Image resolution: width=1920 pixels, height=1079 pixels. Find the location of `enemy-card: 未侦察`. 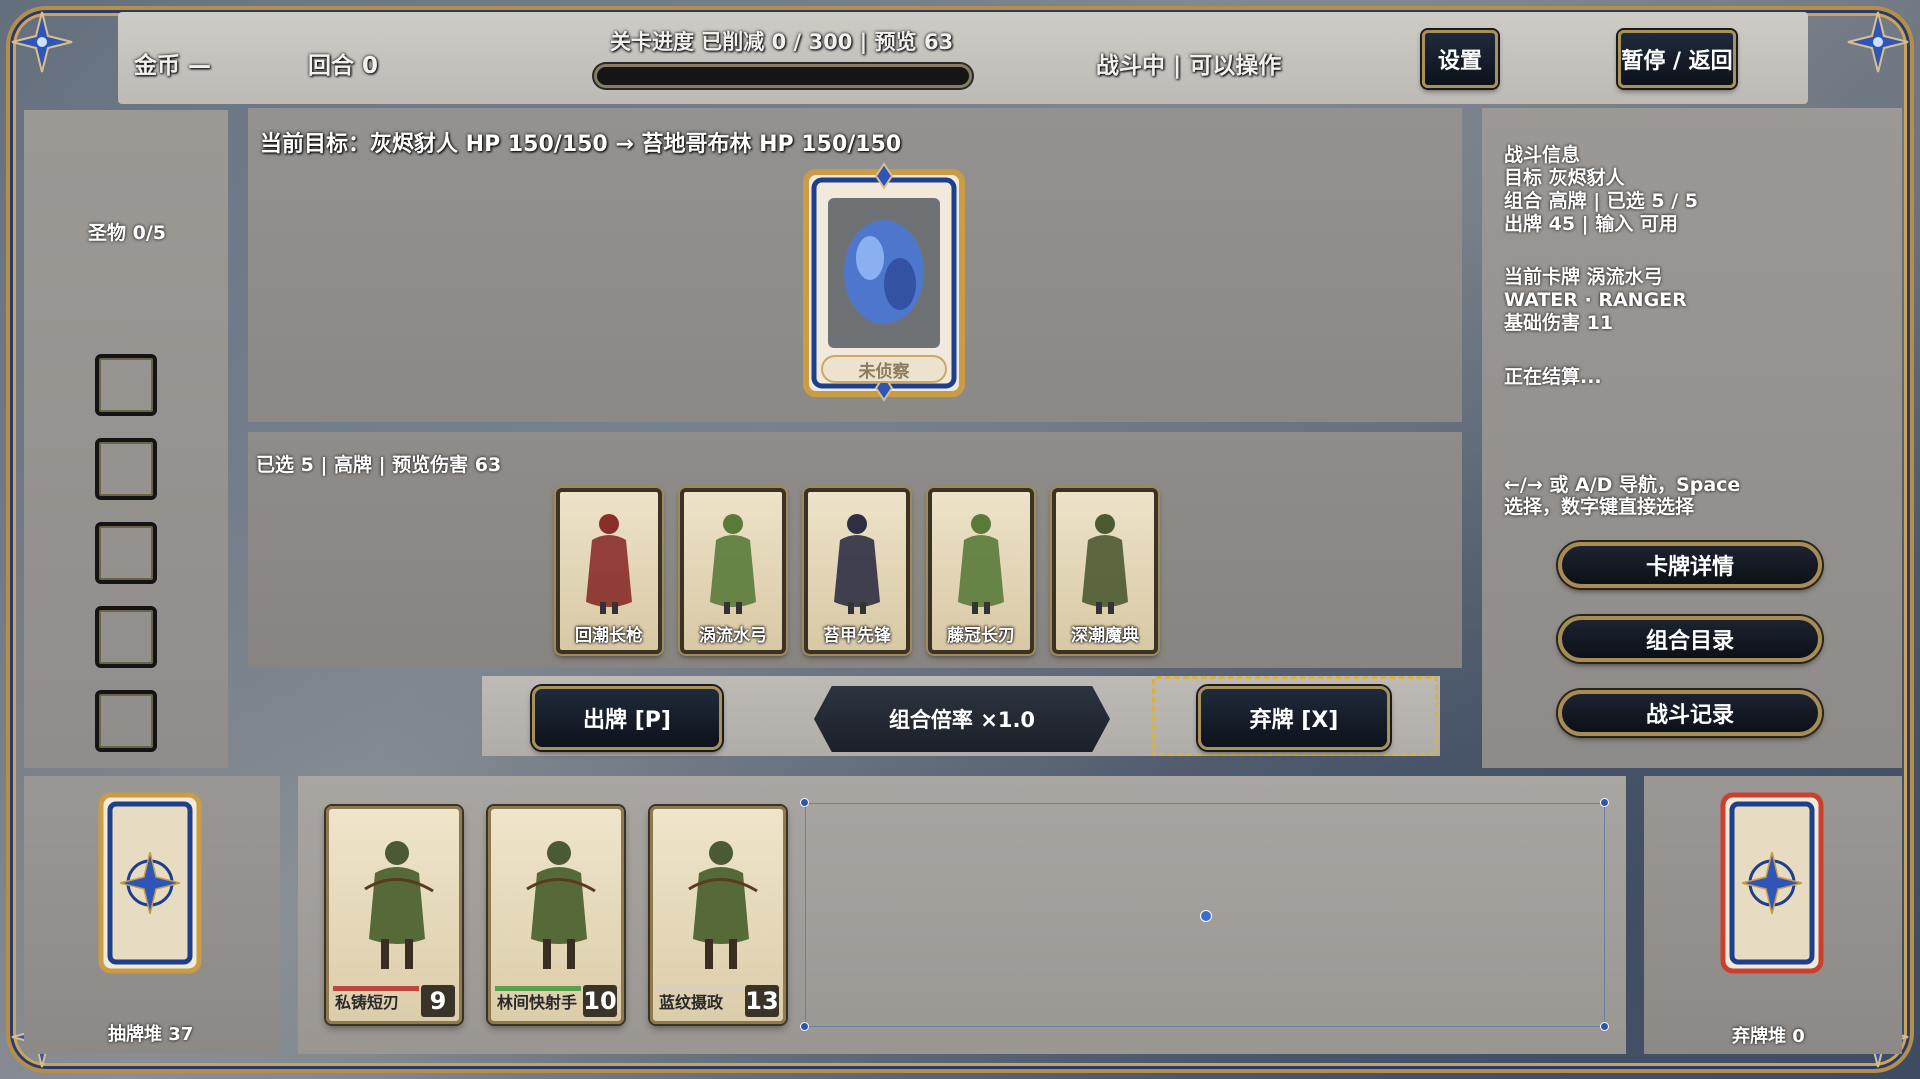

enemy-card: 未侦察 is located at coordinates (884, 282).